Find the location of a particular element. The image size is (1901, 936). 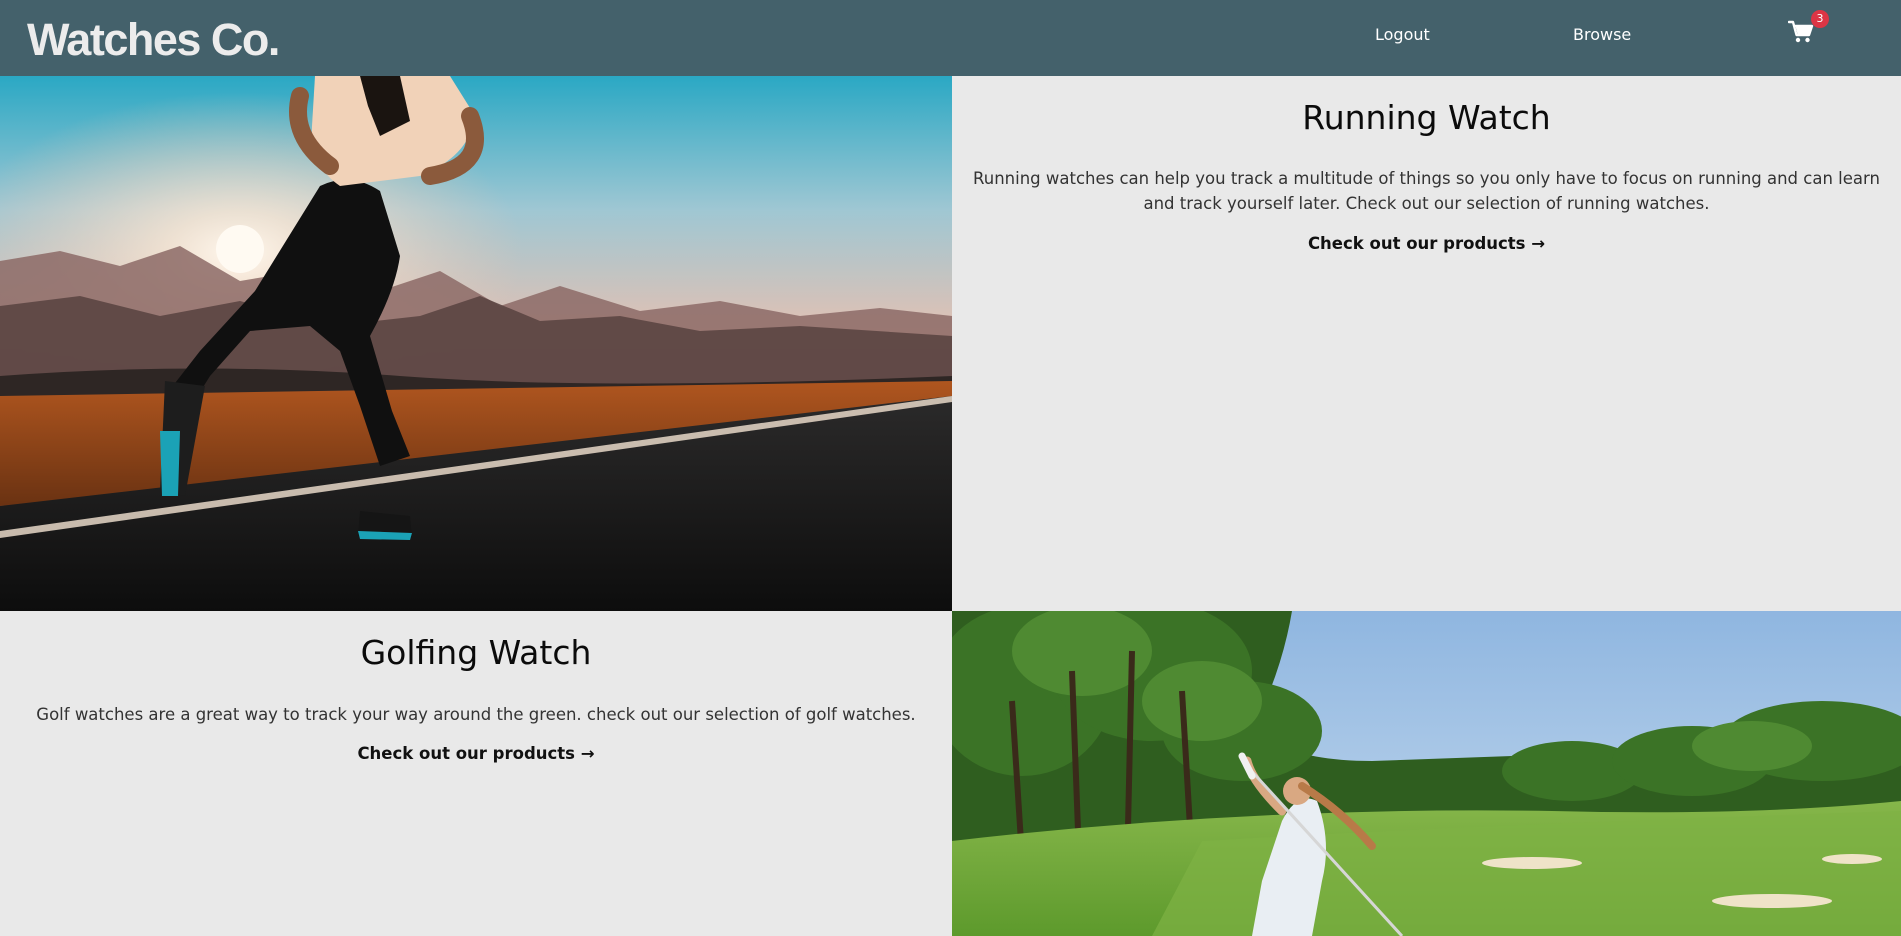

running-products-link: Check out our products → is located at coordinates (1426, 243).